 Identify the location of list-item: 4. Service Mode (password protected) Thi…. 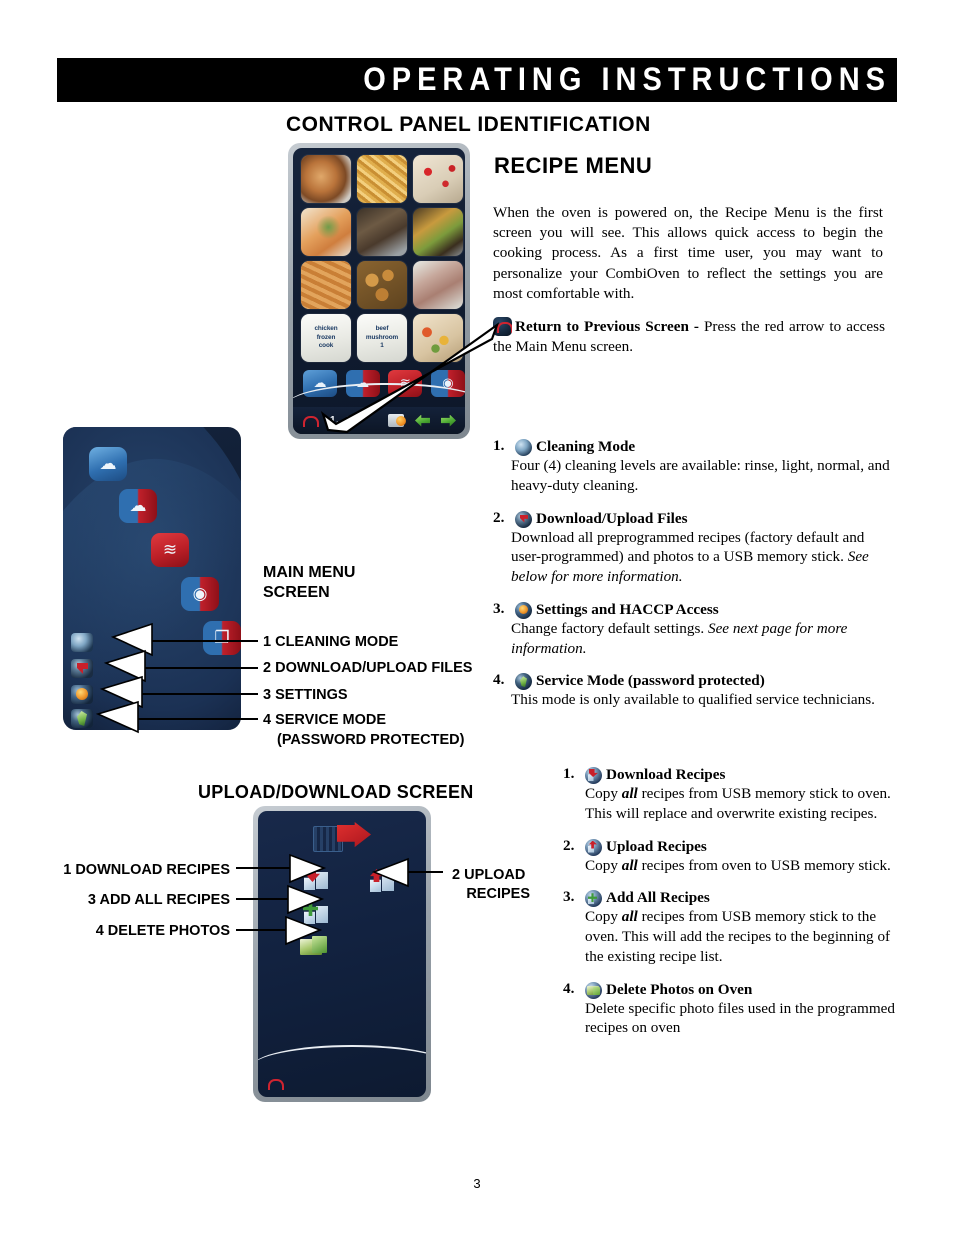
(693, 690).